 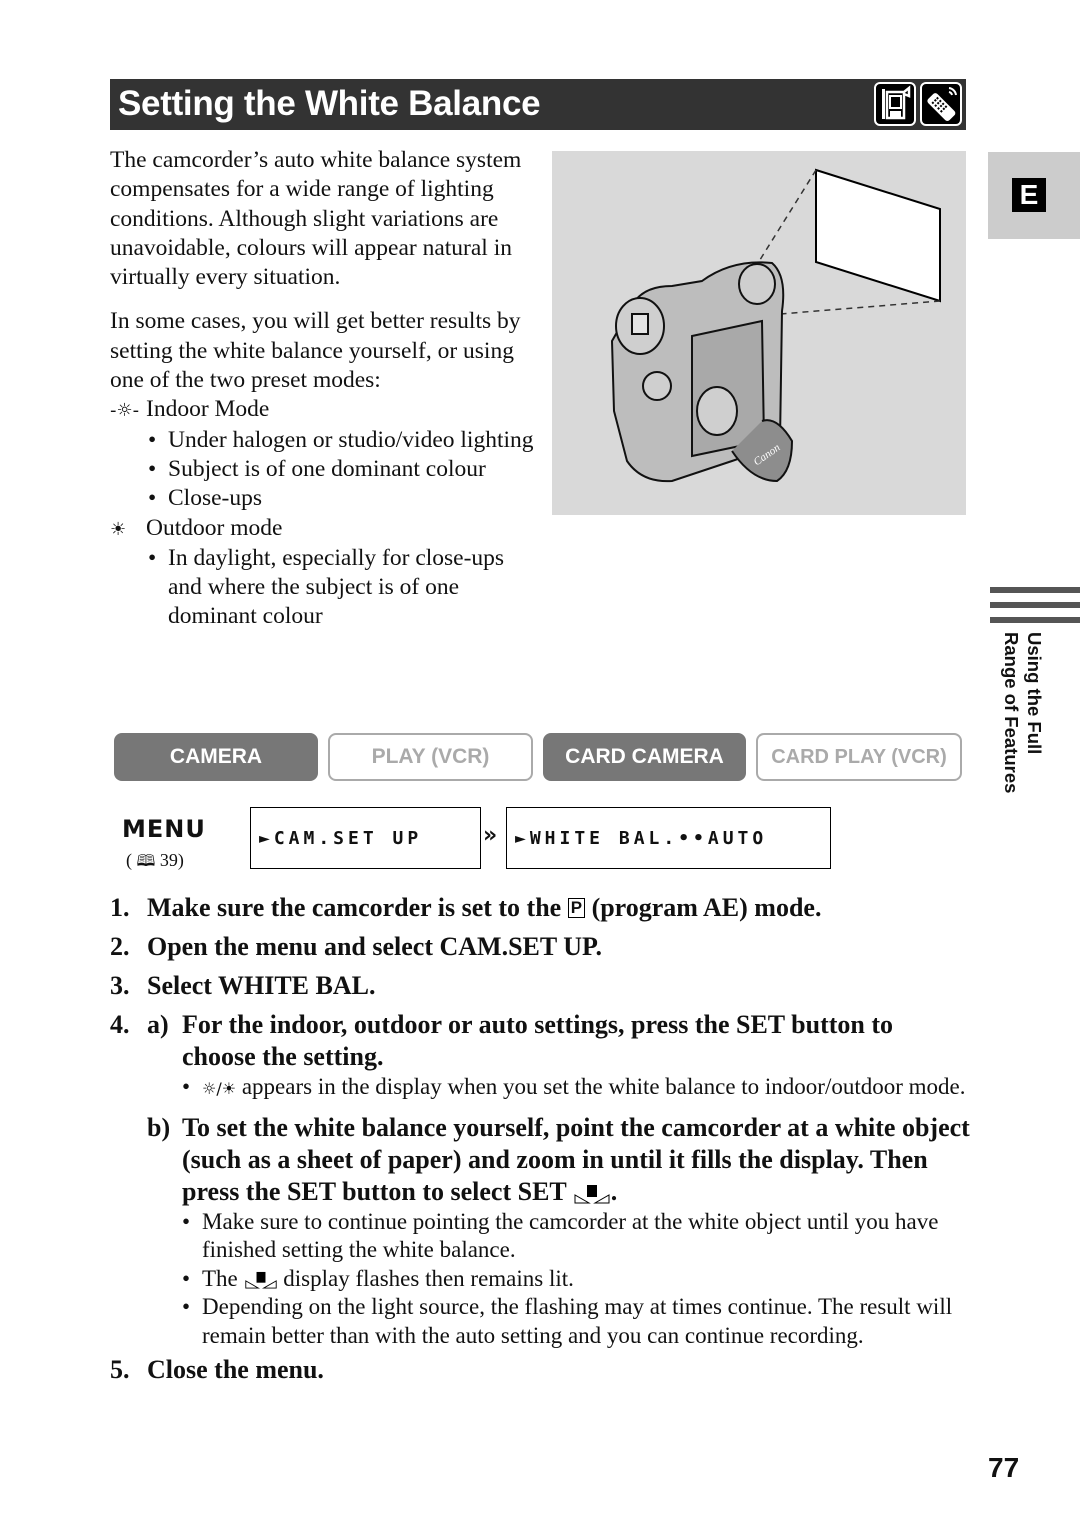 I want to click on title-bar: Setting the White Balance, so click(x=538, y=104).